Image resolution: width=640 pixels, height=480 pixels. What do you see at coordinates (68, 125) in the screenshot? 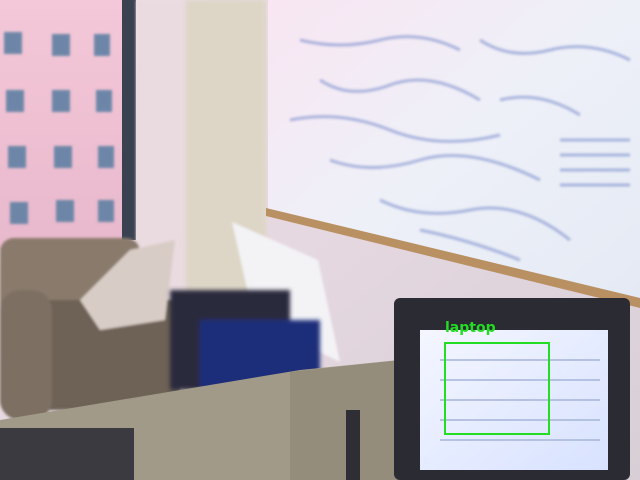
I see `window` at bounding box center [68, 125].